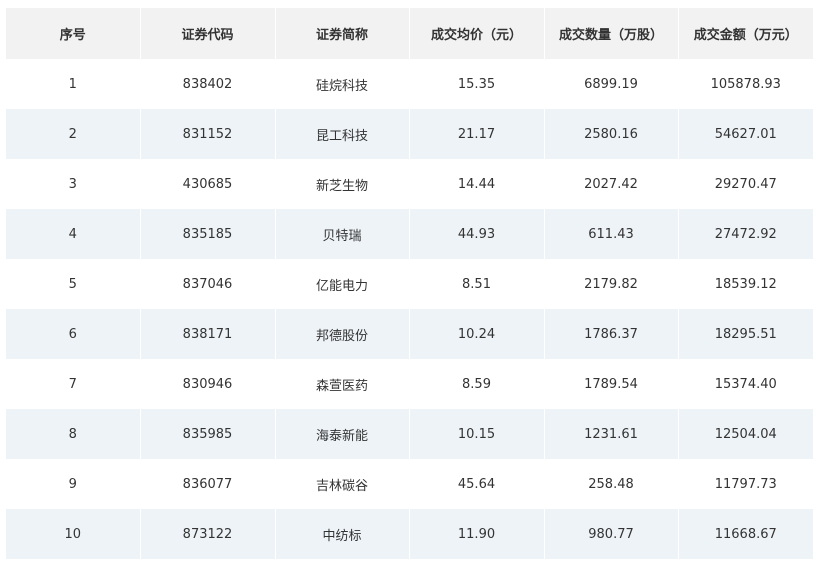 This screenshot has width=824, height=565. I want to click on table-row: 7 830946 森萱医药 8.59 1789.54 15374.40, so click(409, 384).